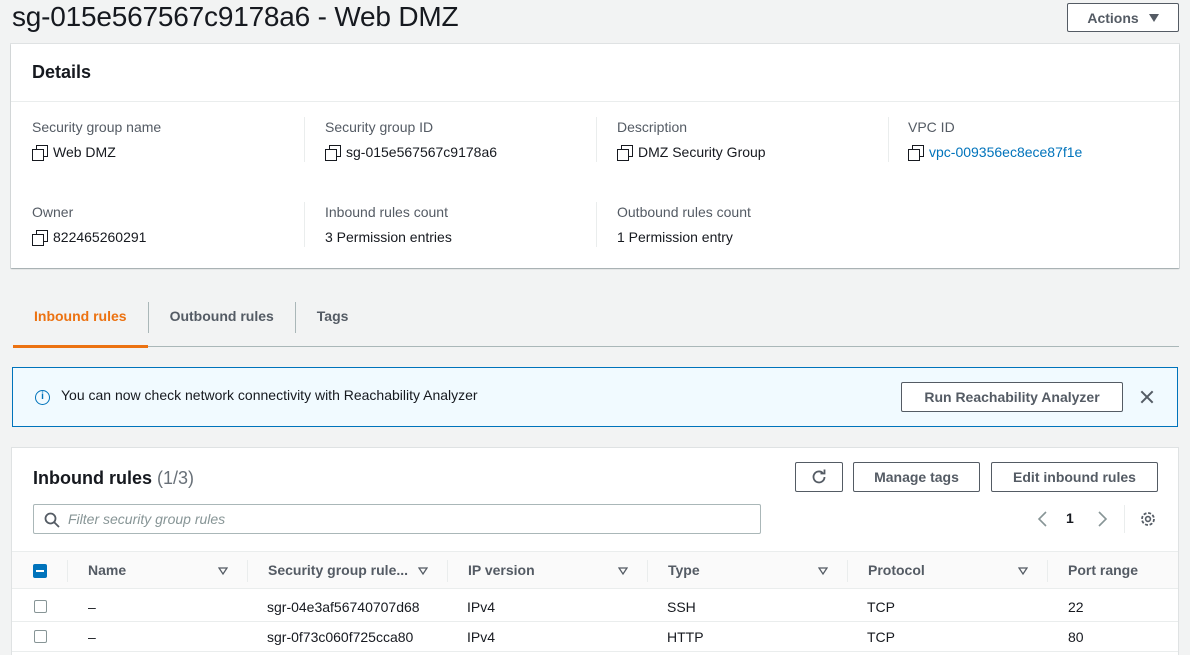 This screenshot has height=655, width=1190. I want to click on tab-inbound-rules: Inbound rules, so click(80, 324).